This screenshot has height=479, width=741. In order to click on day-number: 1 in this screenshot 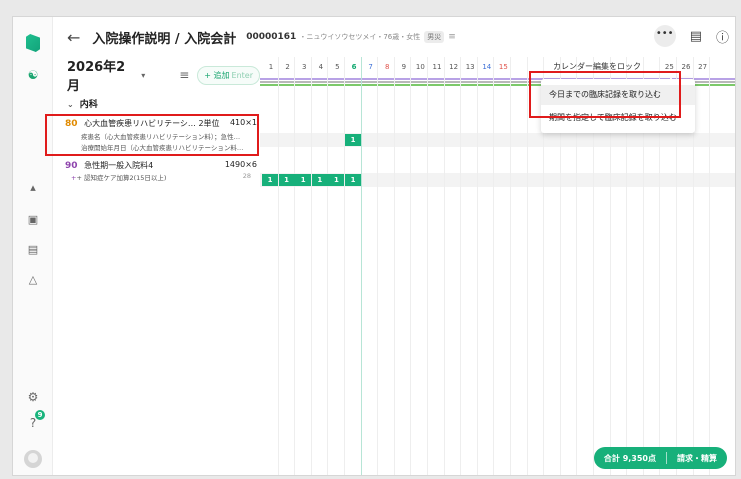, I will do `click(271, 67)`.